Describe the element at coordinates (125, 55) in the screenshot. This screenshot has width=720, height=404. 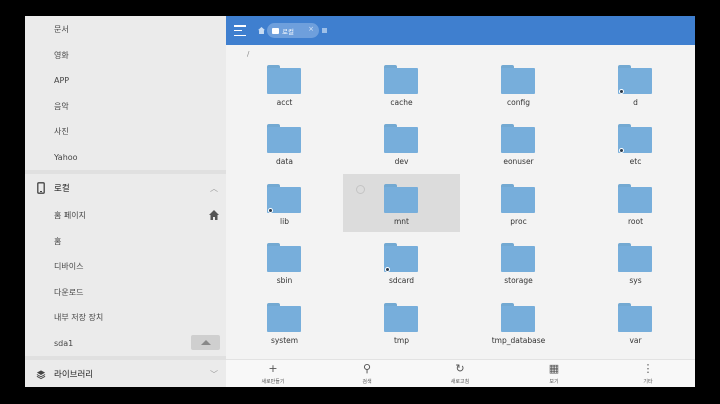
I see `sidebar-item-movies: 영화` at that location.